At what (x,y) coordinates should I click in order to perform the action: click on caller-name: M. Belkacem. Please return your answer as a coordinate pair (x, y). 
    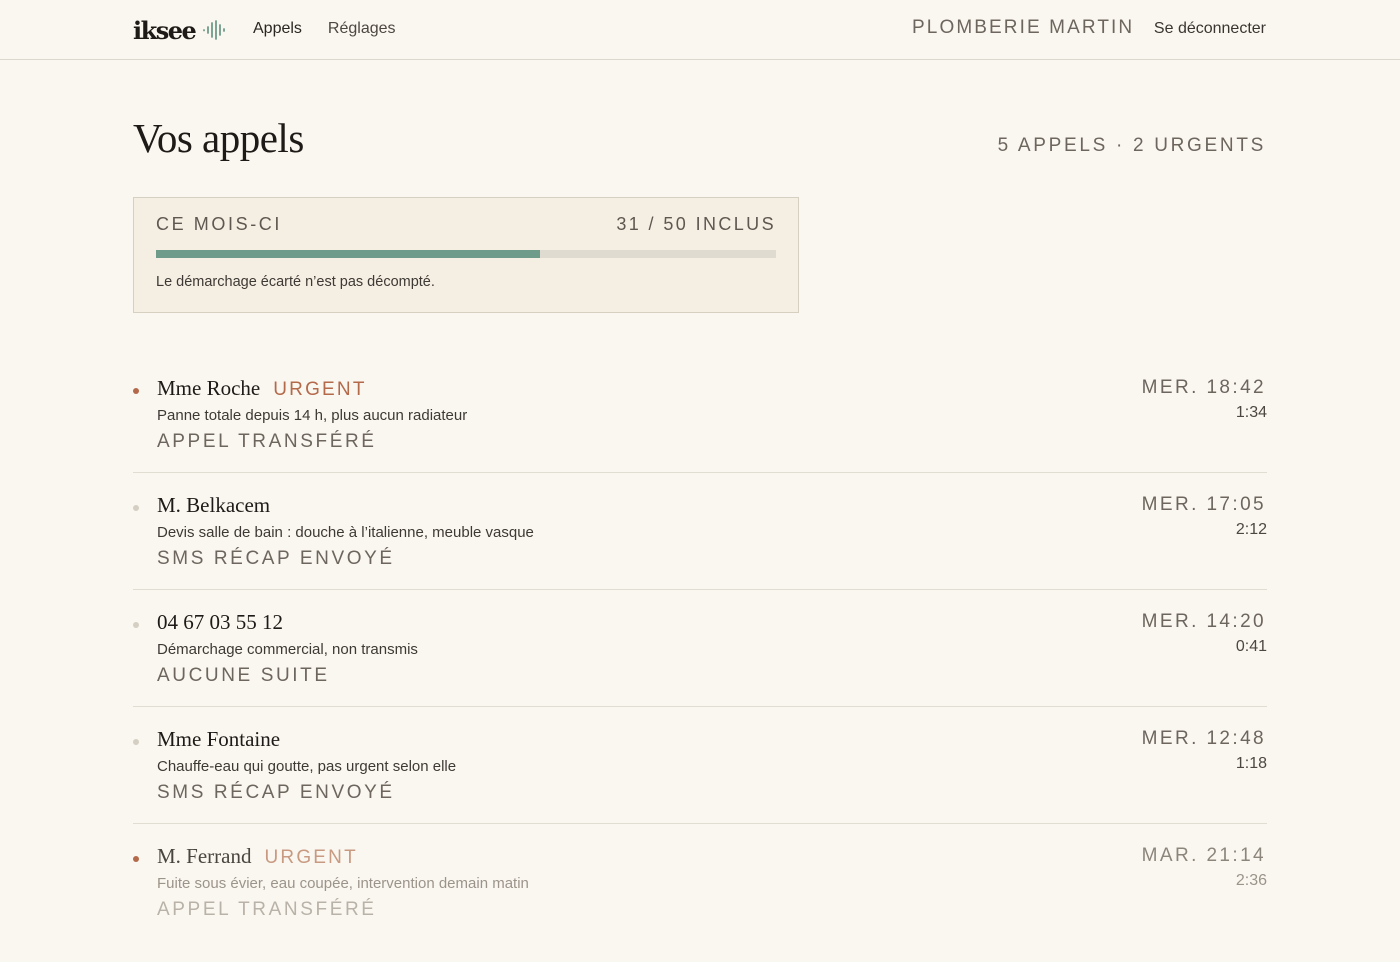
    Looking at the image, I should click on (214, 505).